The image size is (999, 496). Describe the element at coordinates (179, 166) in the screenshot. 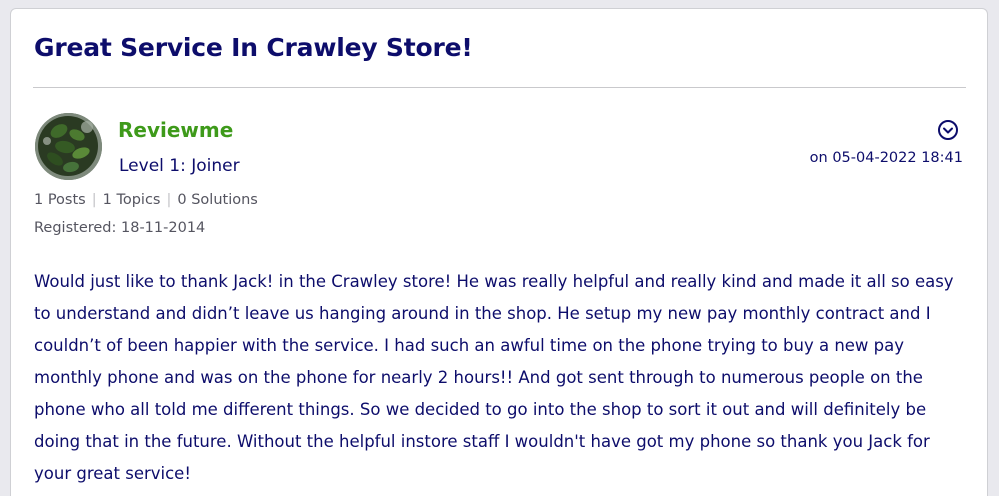

I see `author-rank: Level 1: Joiner` at that location.